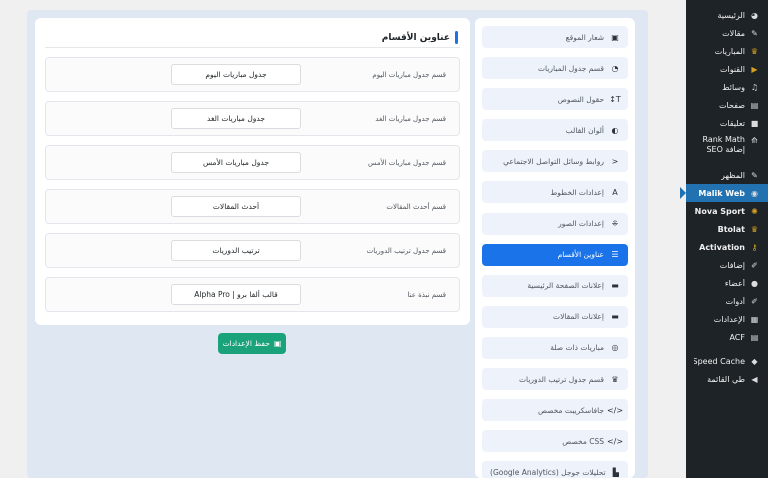  I want to click on tab-label: إعلانات الصفحة الرئيسية, so click(565, 286).